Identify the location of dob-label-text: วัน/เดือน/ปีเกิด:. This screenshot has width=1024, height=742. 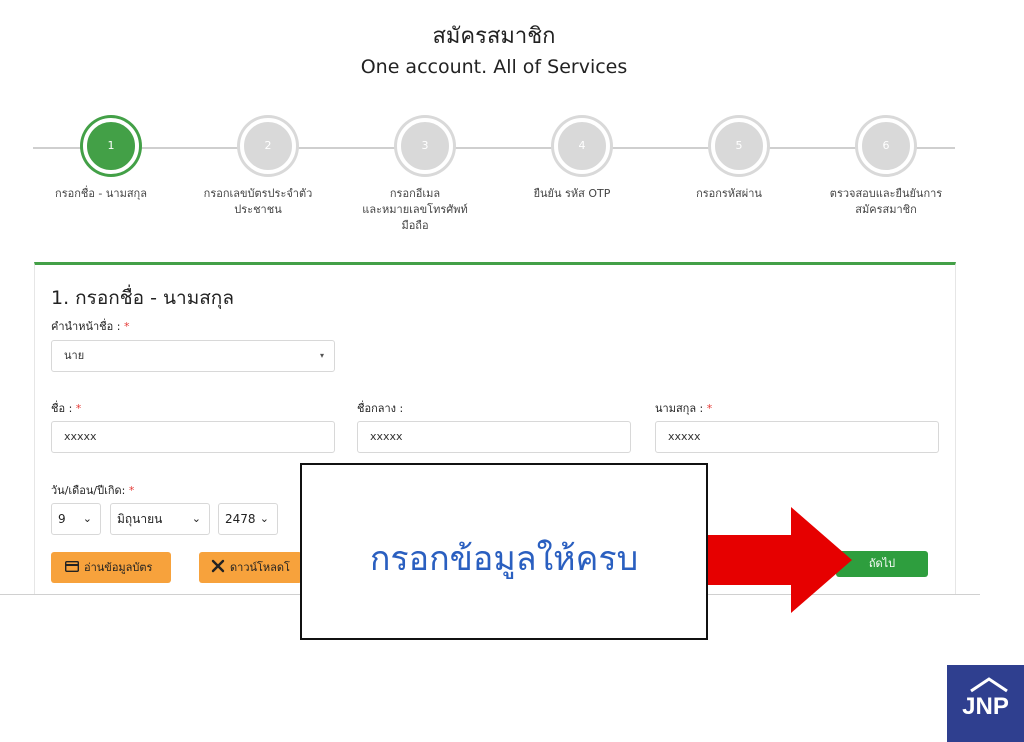
(90, 490).